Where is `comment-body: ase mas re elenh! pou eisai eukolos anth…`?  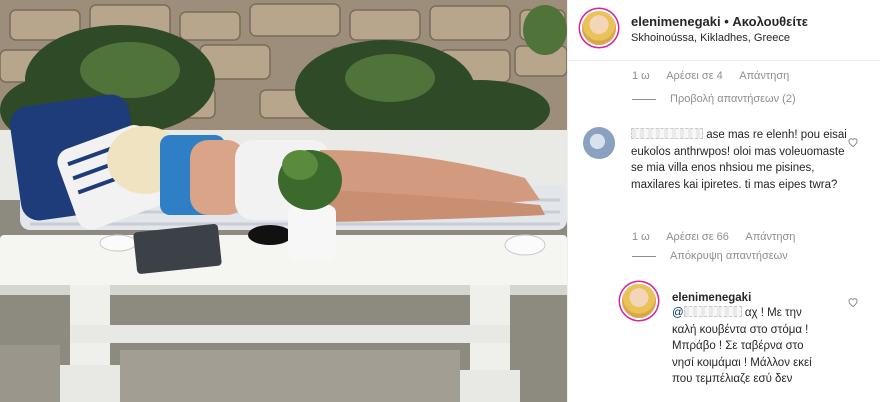 comment-body: ase mas re elenh! pou eisai eukolos anth… is located at coordinates (741, 160).